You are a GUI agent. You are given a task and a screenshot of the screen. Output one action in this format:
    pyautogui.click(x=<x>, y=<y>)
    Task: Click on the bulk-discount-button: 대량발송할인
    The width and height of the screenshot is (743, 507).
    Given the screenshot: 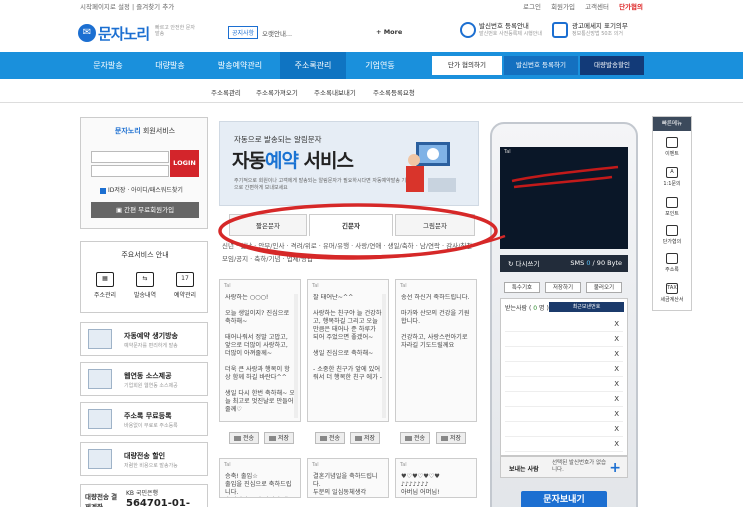 What is the action you would take?
    pyautogui.click(x=612, y=65)
    